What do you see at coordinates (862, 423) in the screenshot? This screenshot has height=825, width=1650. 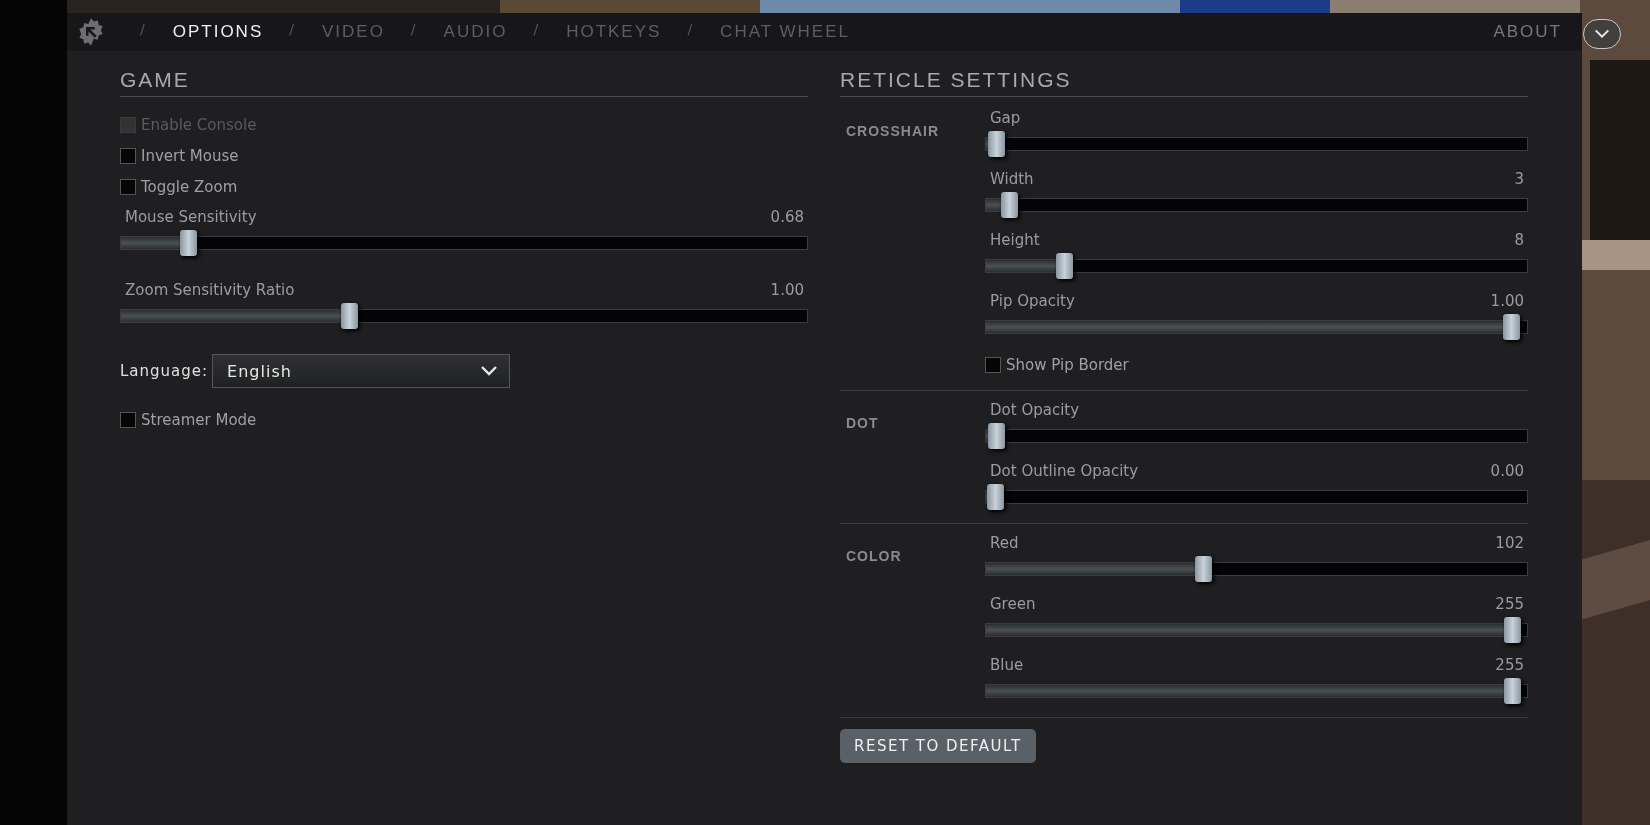 I see `group-label: DOT` at bounding box center [862, 423].